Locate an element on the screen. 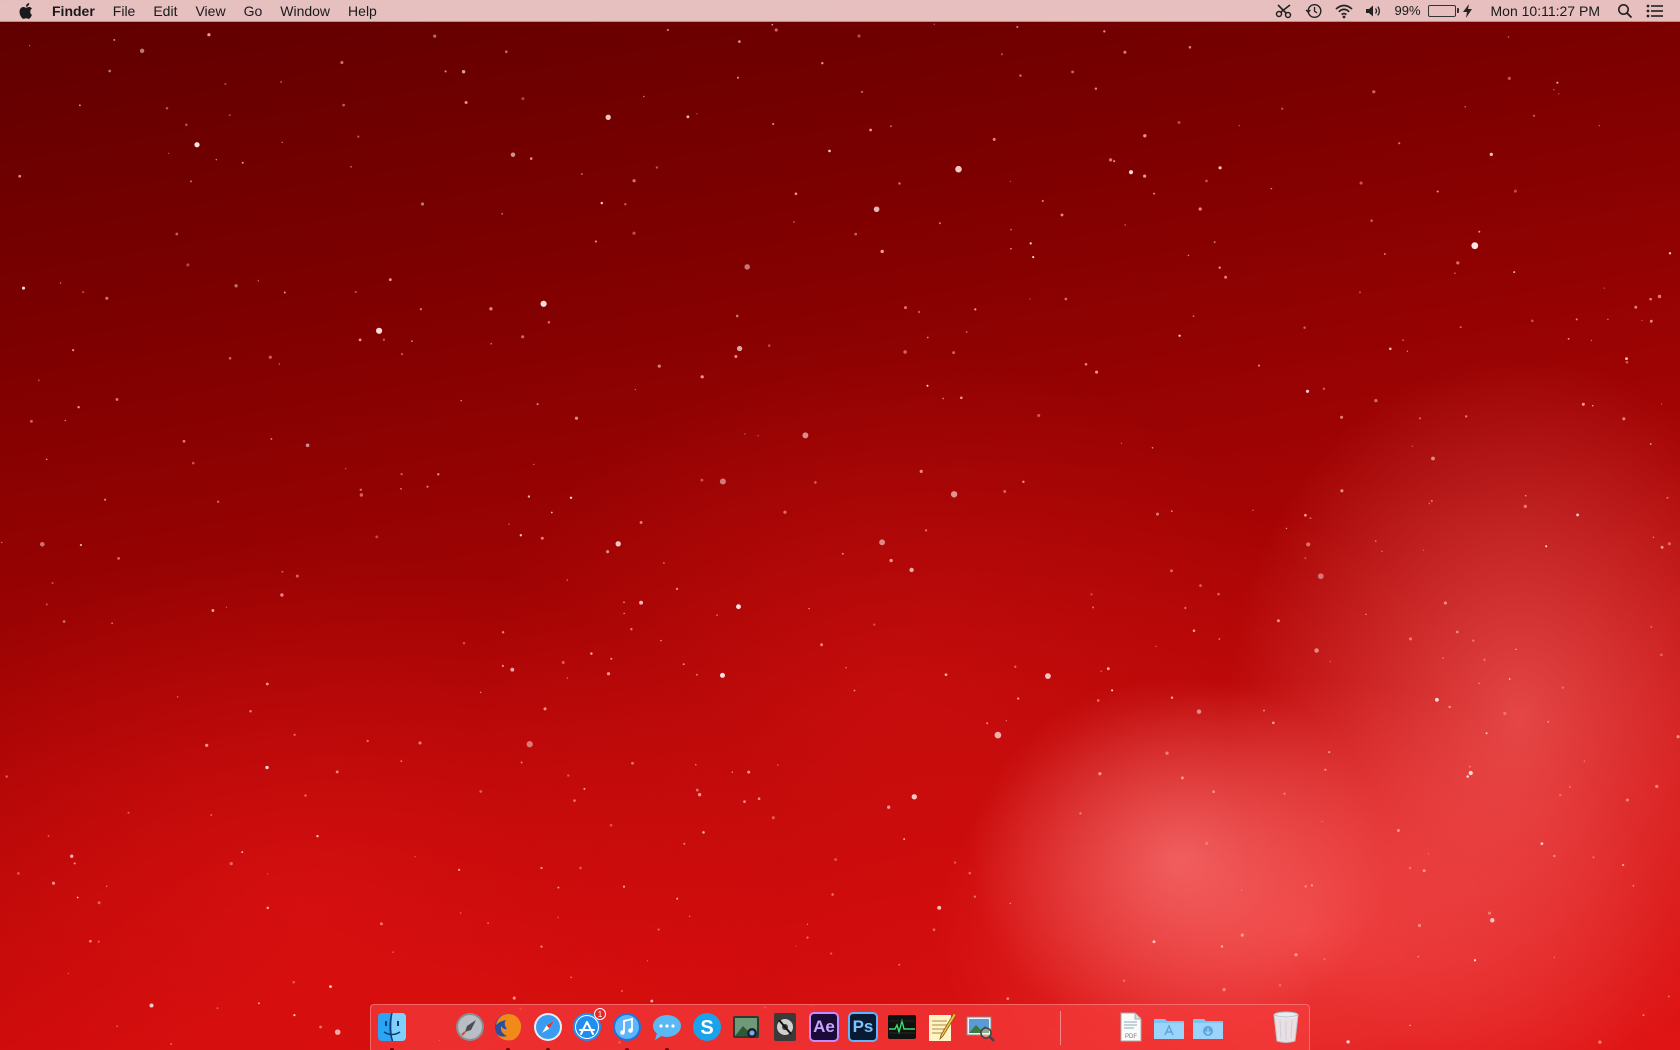 The image size is (1680, 1050). pdf-label: PDF is located at coordinates (1131, 1037).